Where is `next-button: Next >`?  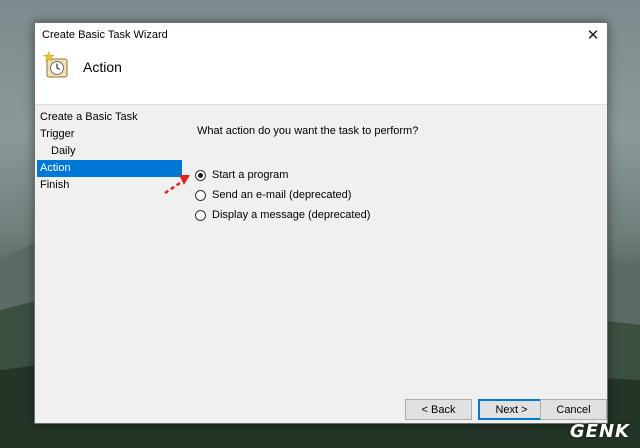
next-button: Next > is located at coordinates (511, 409).